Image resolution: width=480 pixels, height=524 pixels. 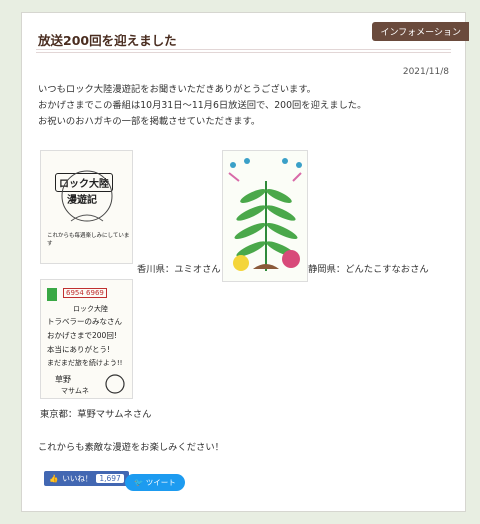 What do you see at coordinates (425, 72) in the screenshot?
I see `post-date: 2021/11/8` at bounding box center [425, 72].